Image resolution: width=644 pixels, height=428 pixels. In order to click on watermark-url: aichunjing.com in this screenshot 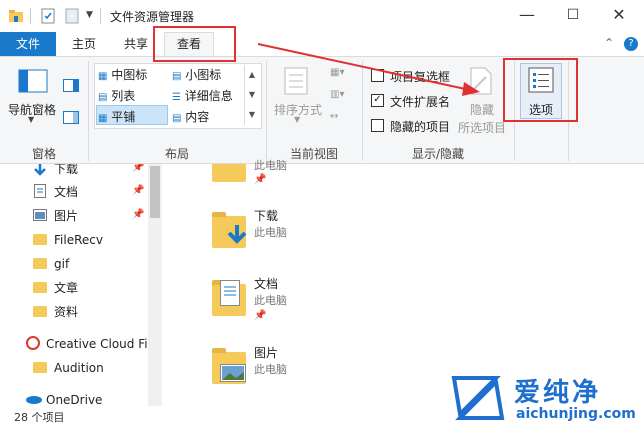, I will do `click(576, 414)`.